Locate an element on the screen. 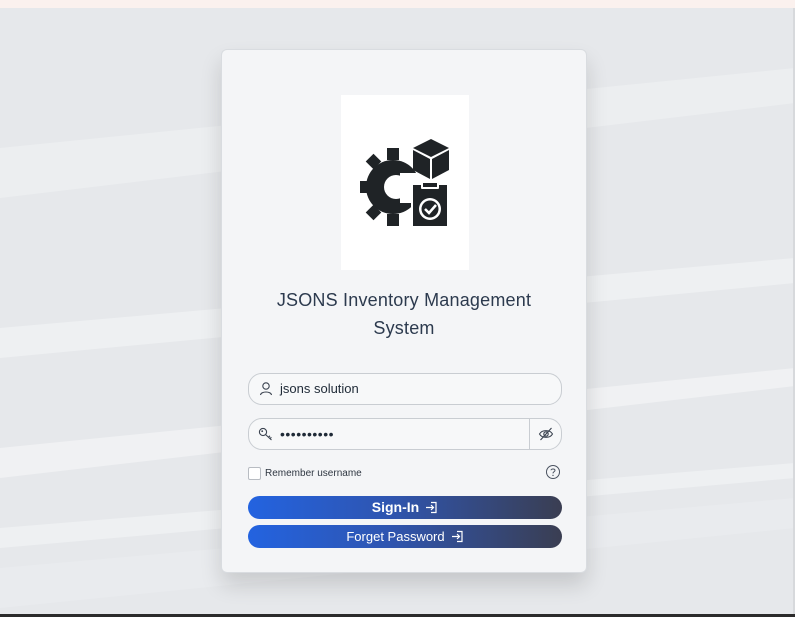  app-title-line1: JSONS Inventory Management is located at coordinates (404, 300).